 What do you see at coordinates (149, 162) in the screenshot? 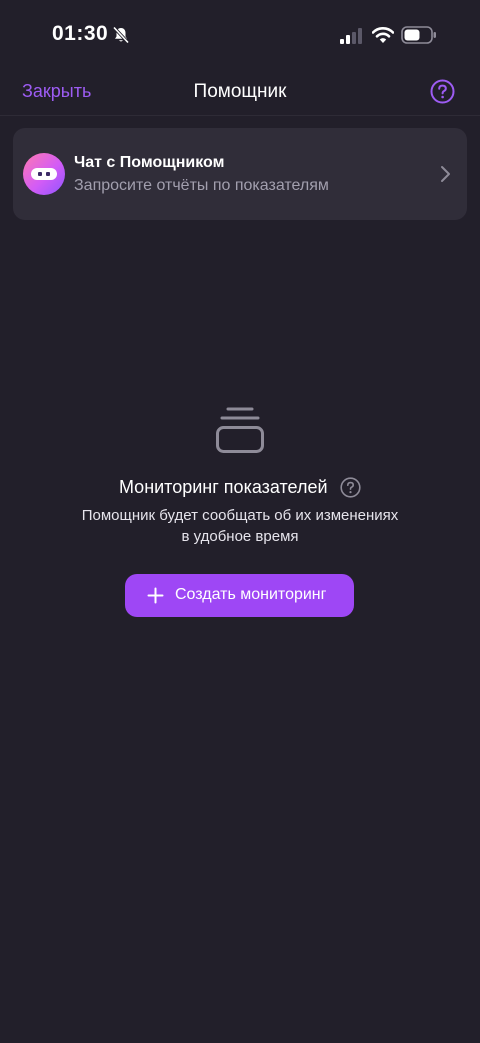
I see `chat-card-title: Чат с Помощником` at bounding box center [149, 162].